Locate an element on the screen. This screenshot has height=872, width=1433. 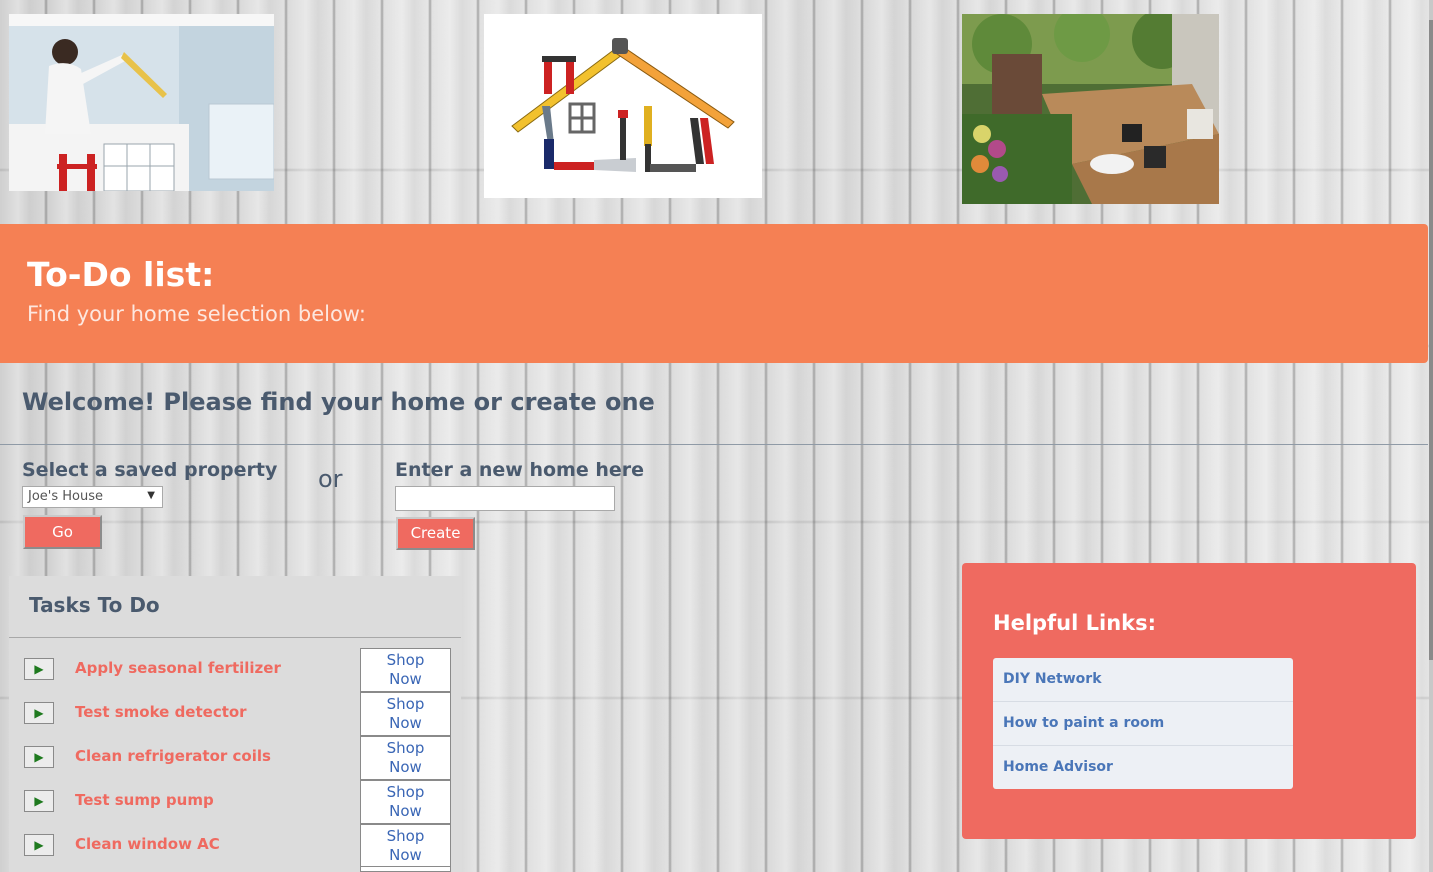
task-row: ▶ Test smoke detector Shop Now is located at coordinates (235, 713).